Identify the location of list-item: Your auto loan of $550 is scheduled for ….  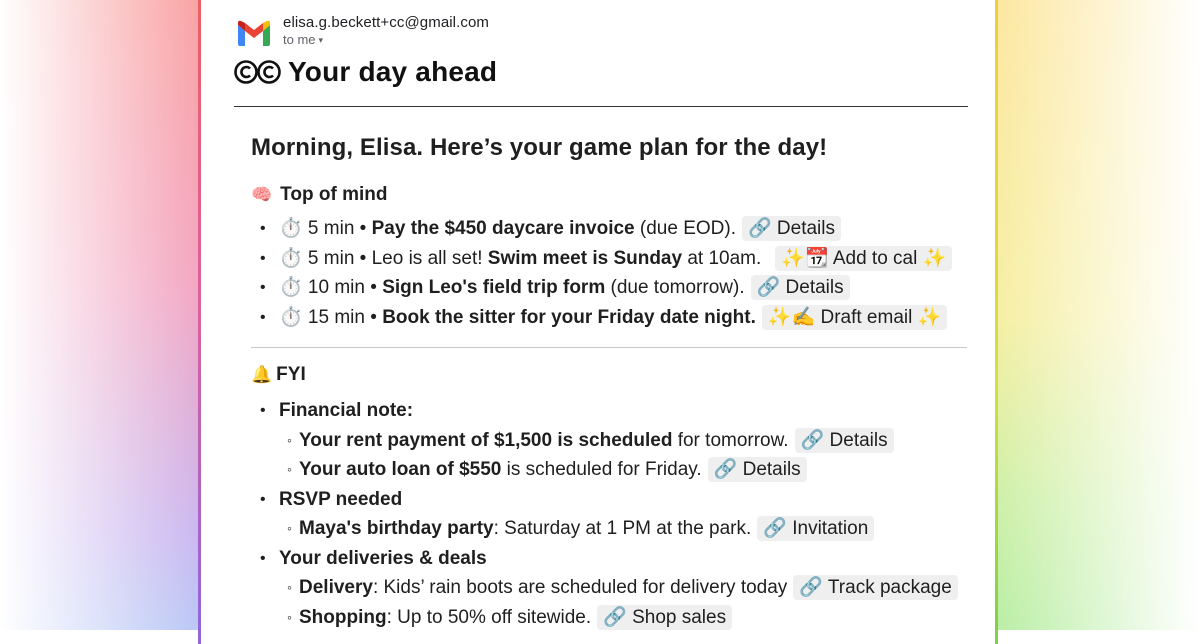
(625, 470).